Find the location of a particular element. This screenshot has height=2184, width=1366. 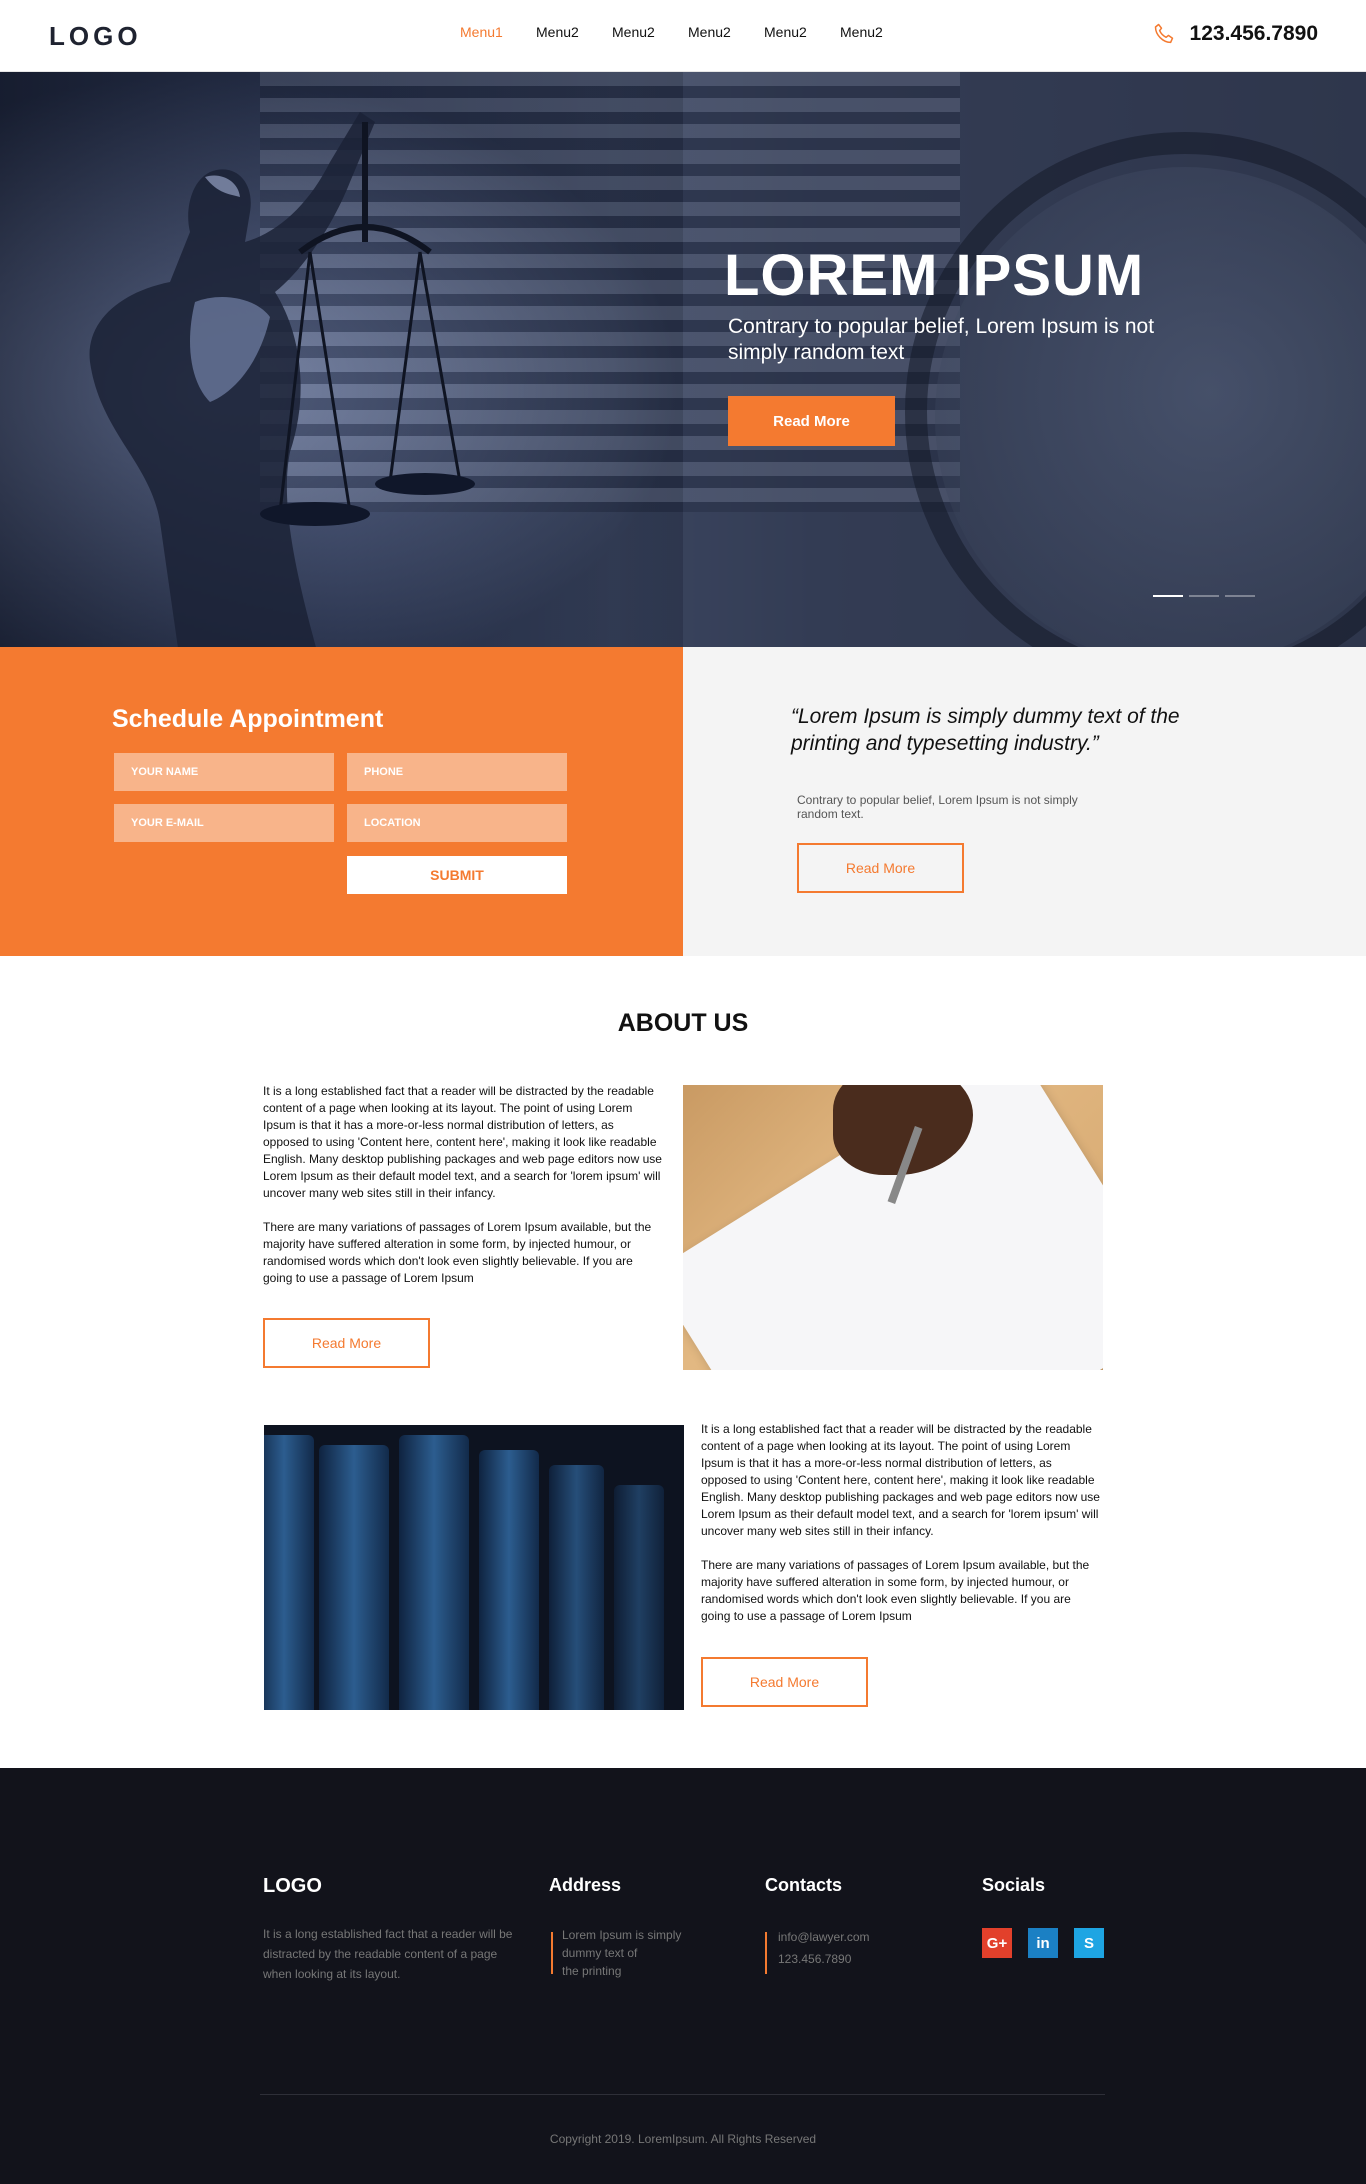

social-links: G+ in S is located at coordinates (1051, 1943).